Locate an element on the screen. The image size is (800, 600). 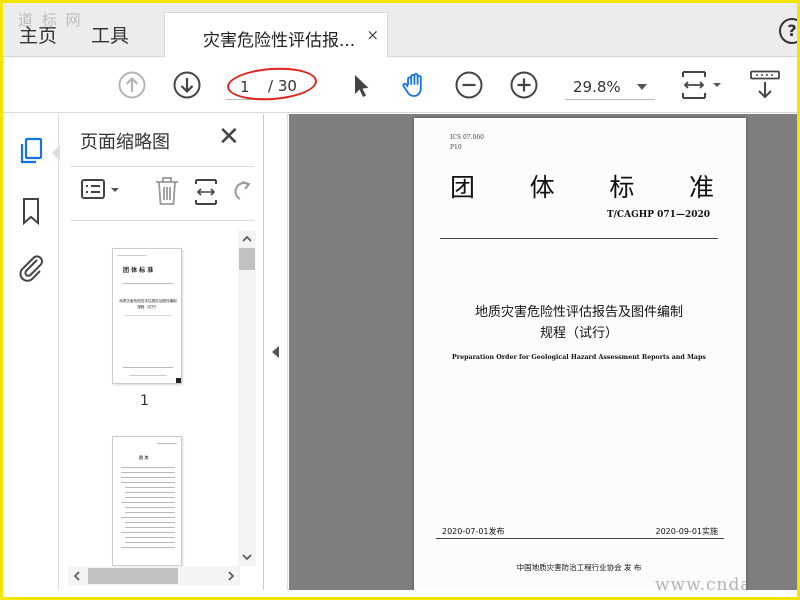
cursor-arrow-icon is located at coordinates (362, 86).